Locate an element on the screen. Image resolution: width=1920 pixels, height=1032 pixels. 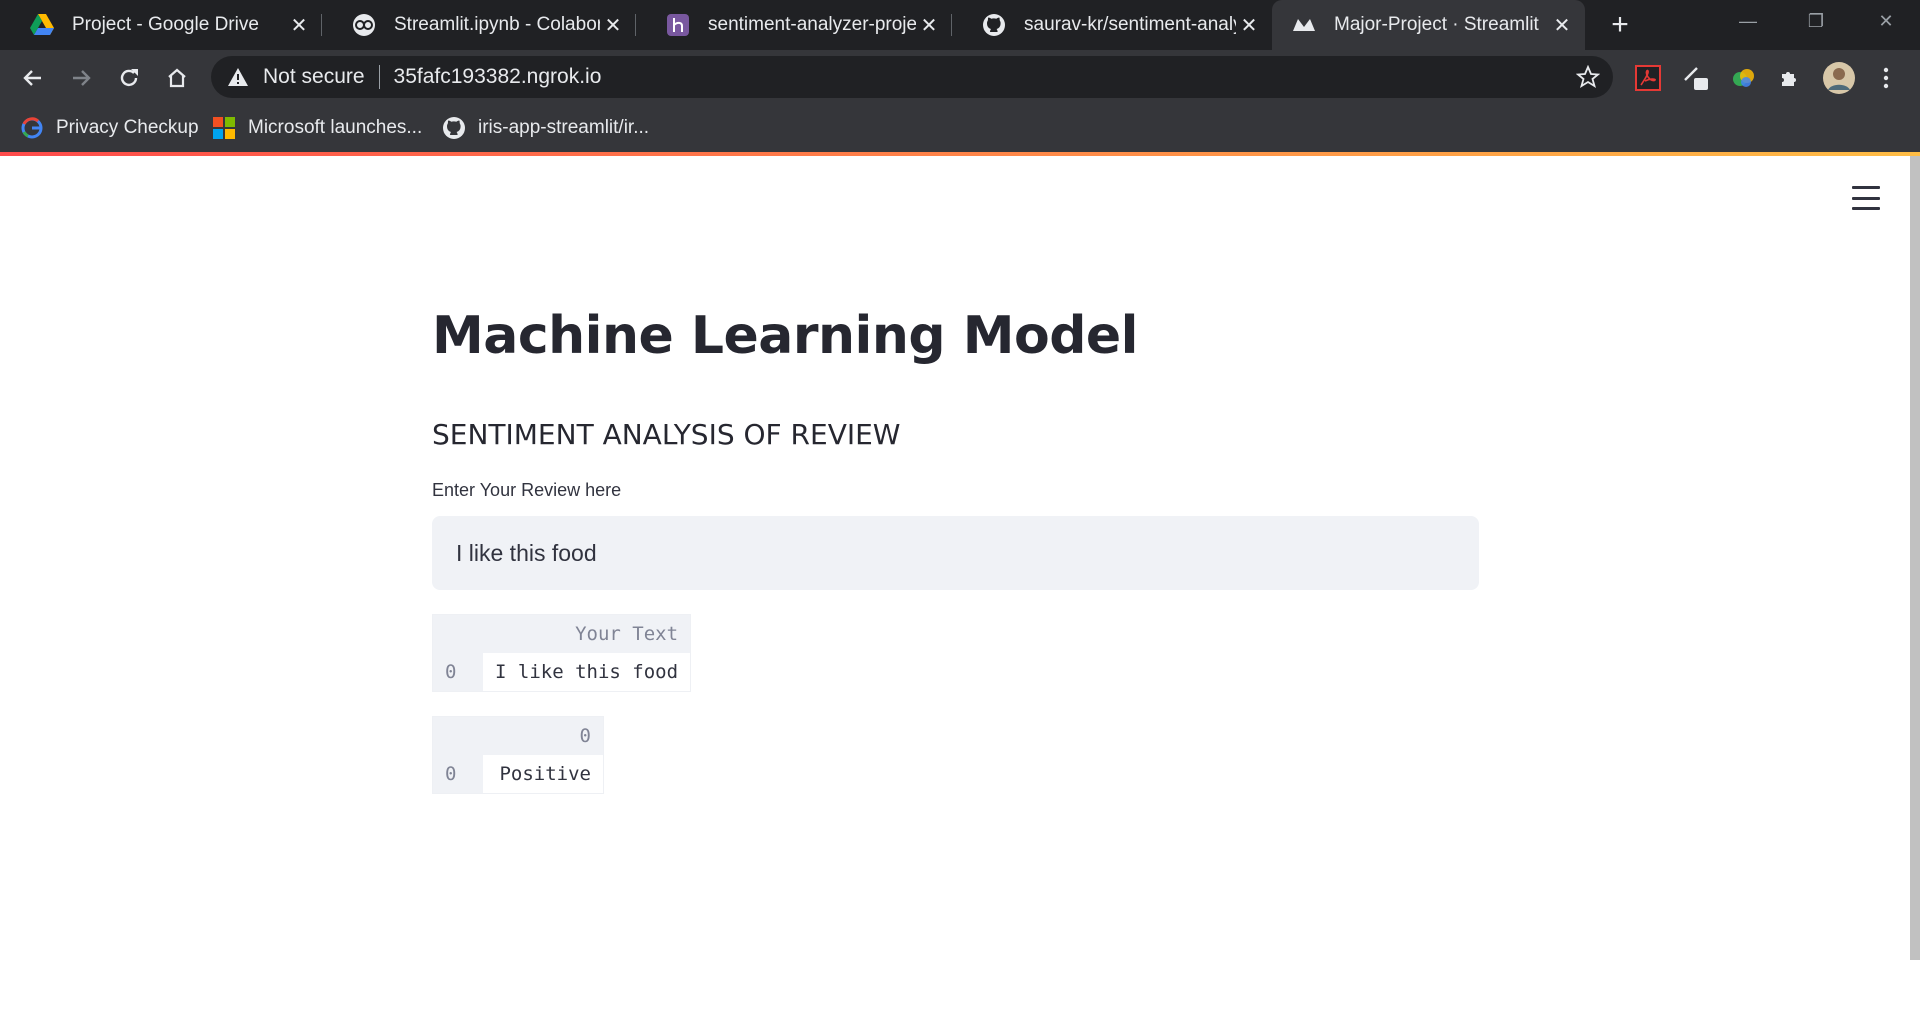
tab-title: Major-Project · Streamlit is located at coordinates (1436, 24).